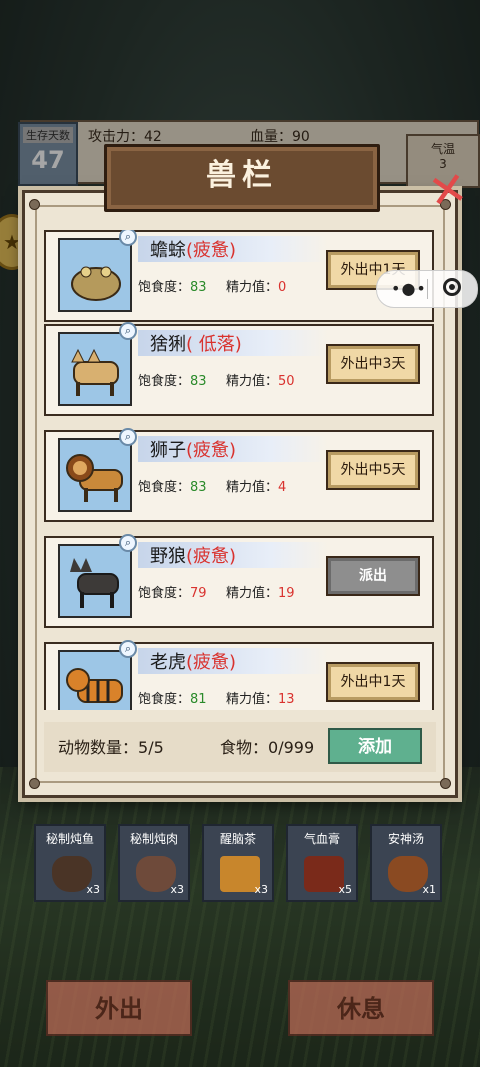 This screenshot has height=1067, width=480. I want to click on item-label: 安神汤, so click(405, 839).